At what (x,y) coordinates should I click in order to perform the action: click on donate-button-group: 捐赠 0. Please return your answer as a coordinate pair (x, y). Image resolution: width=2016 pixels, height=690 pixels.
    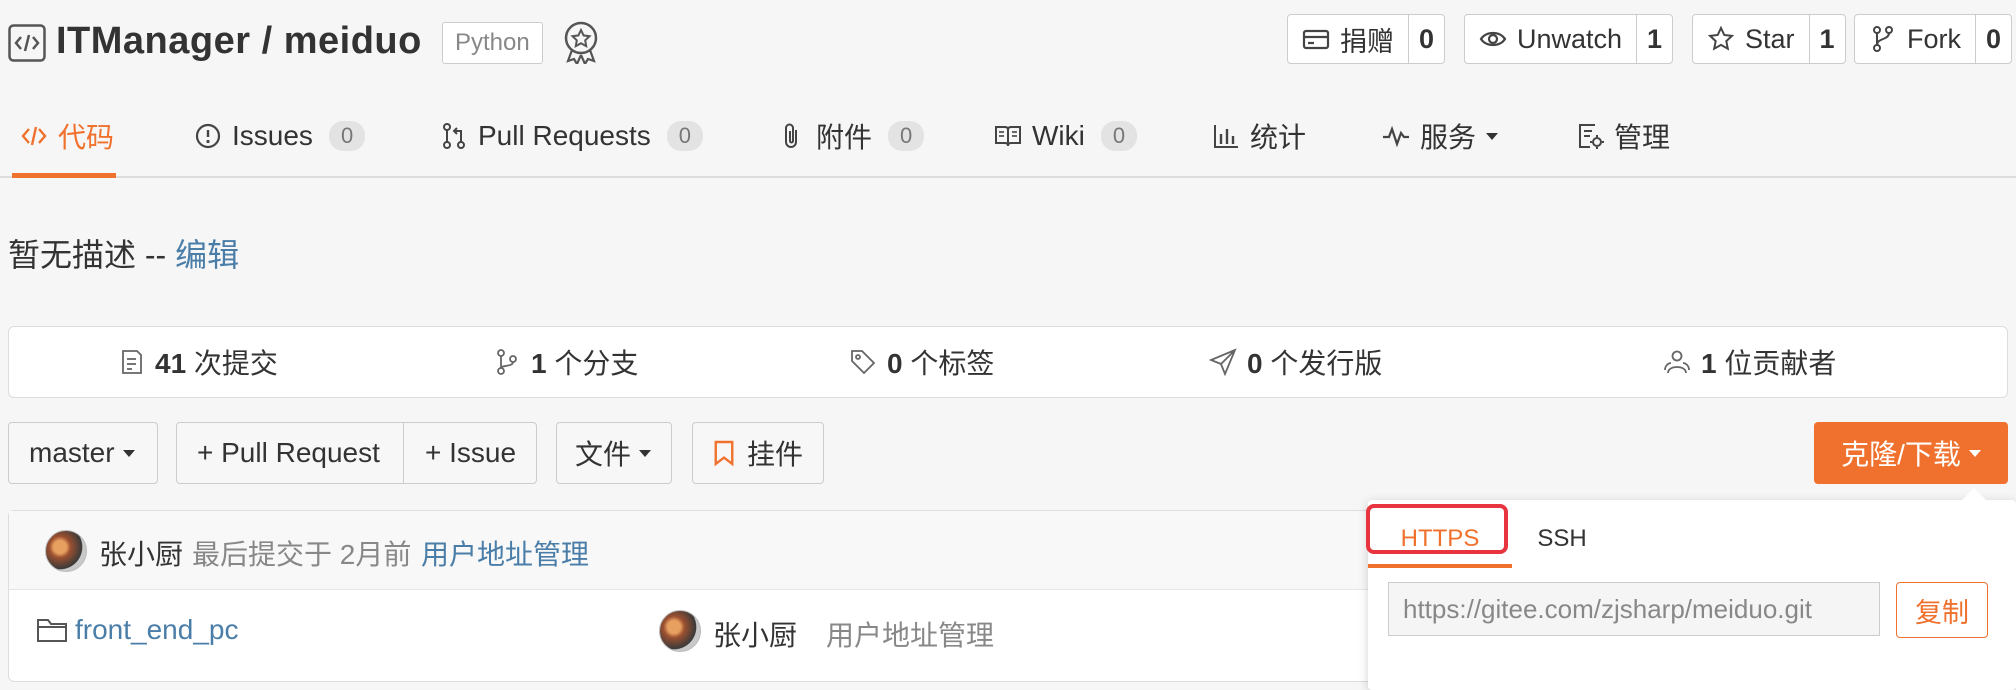
    Looking at the image, I should click on (1366, 39).